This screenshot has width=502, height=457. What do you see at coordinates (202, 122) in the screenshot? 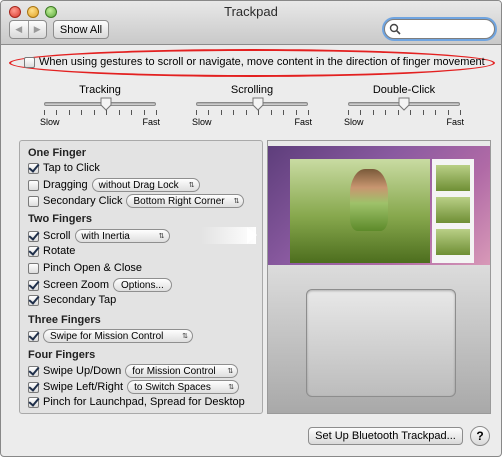
I see `scrolling-min-label: Slow` at bounding box center [202, 122].